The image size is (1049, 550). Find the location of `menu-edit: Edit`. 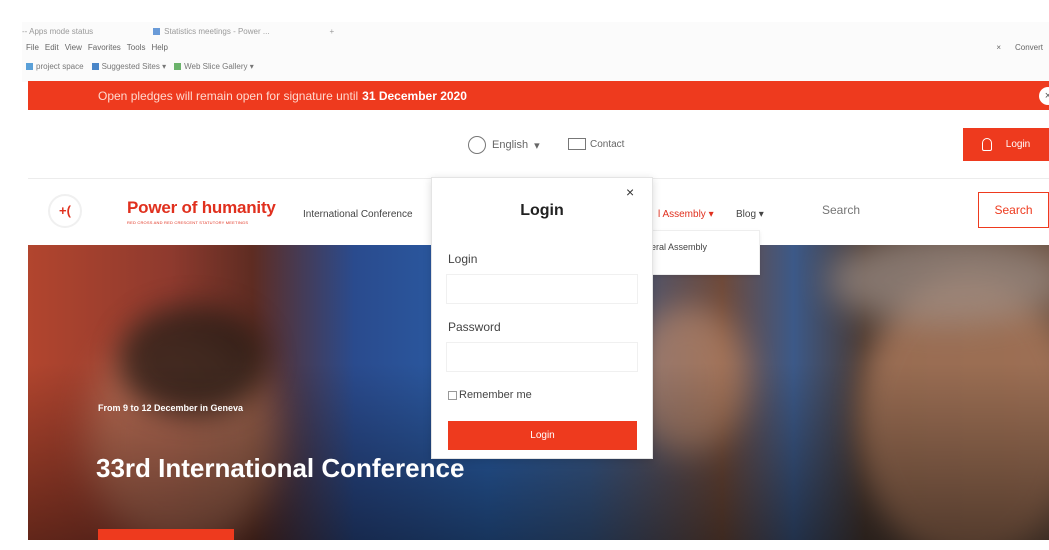

menu-edit: Edit is located at coordinates (52, 47).